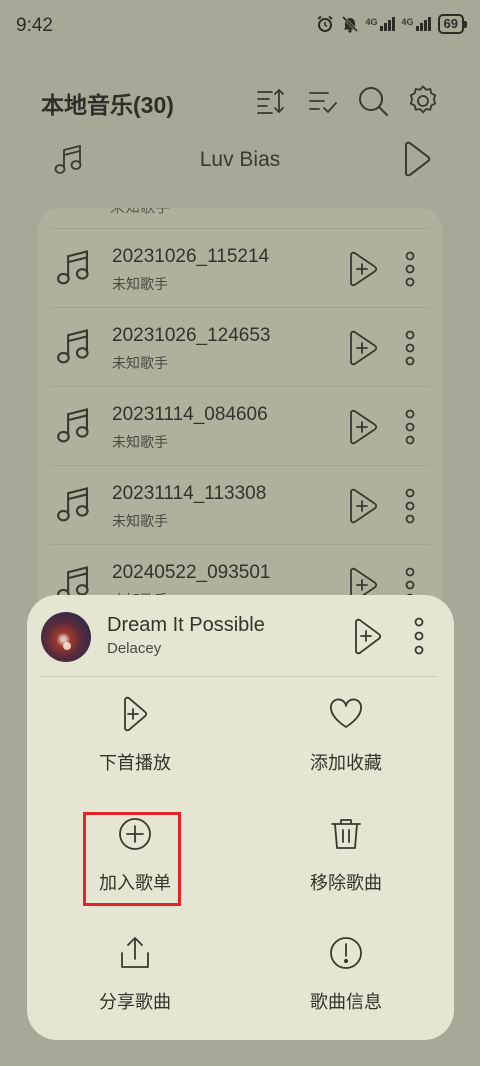  I want to click on list-item: 20231114_113308 未知歌手, so click(240, 504).